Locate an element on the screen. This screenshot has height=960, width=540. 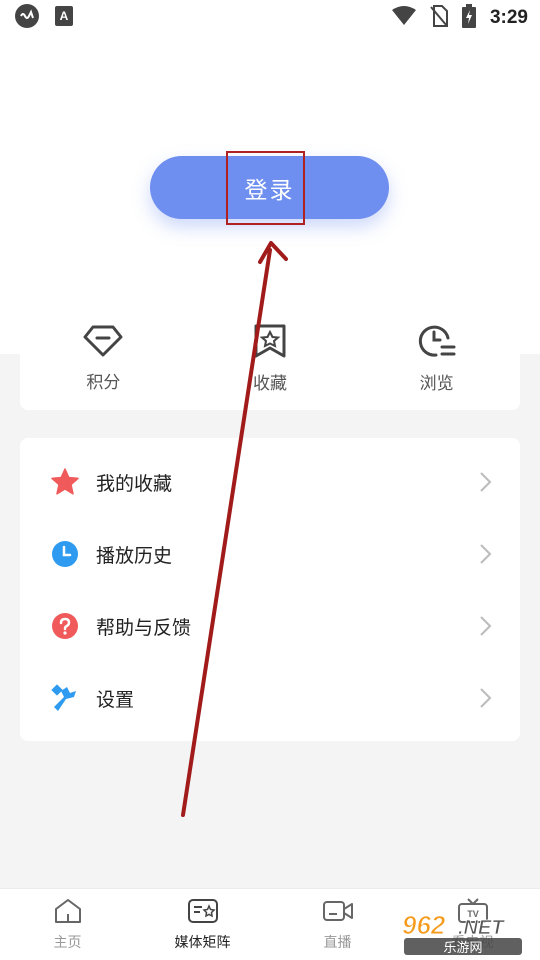
nav-media-matrix: 媒体矩阵 is located at coordinates (203, 925).